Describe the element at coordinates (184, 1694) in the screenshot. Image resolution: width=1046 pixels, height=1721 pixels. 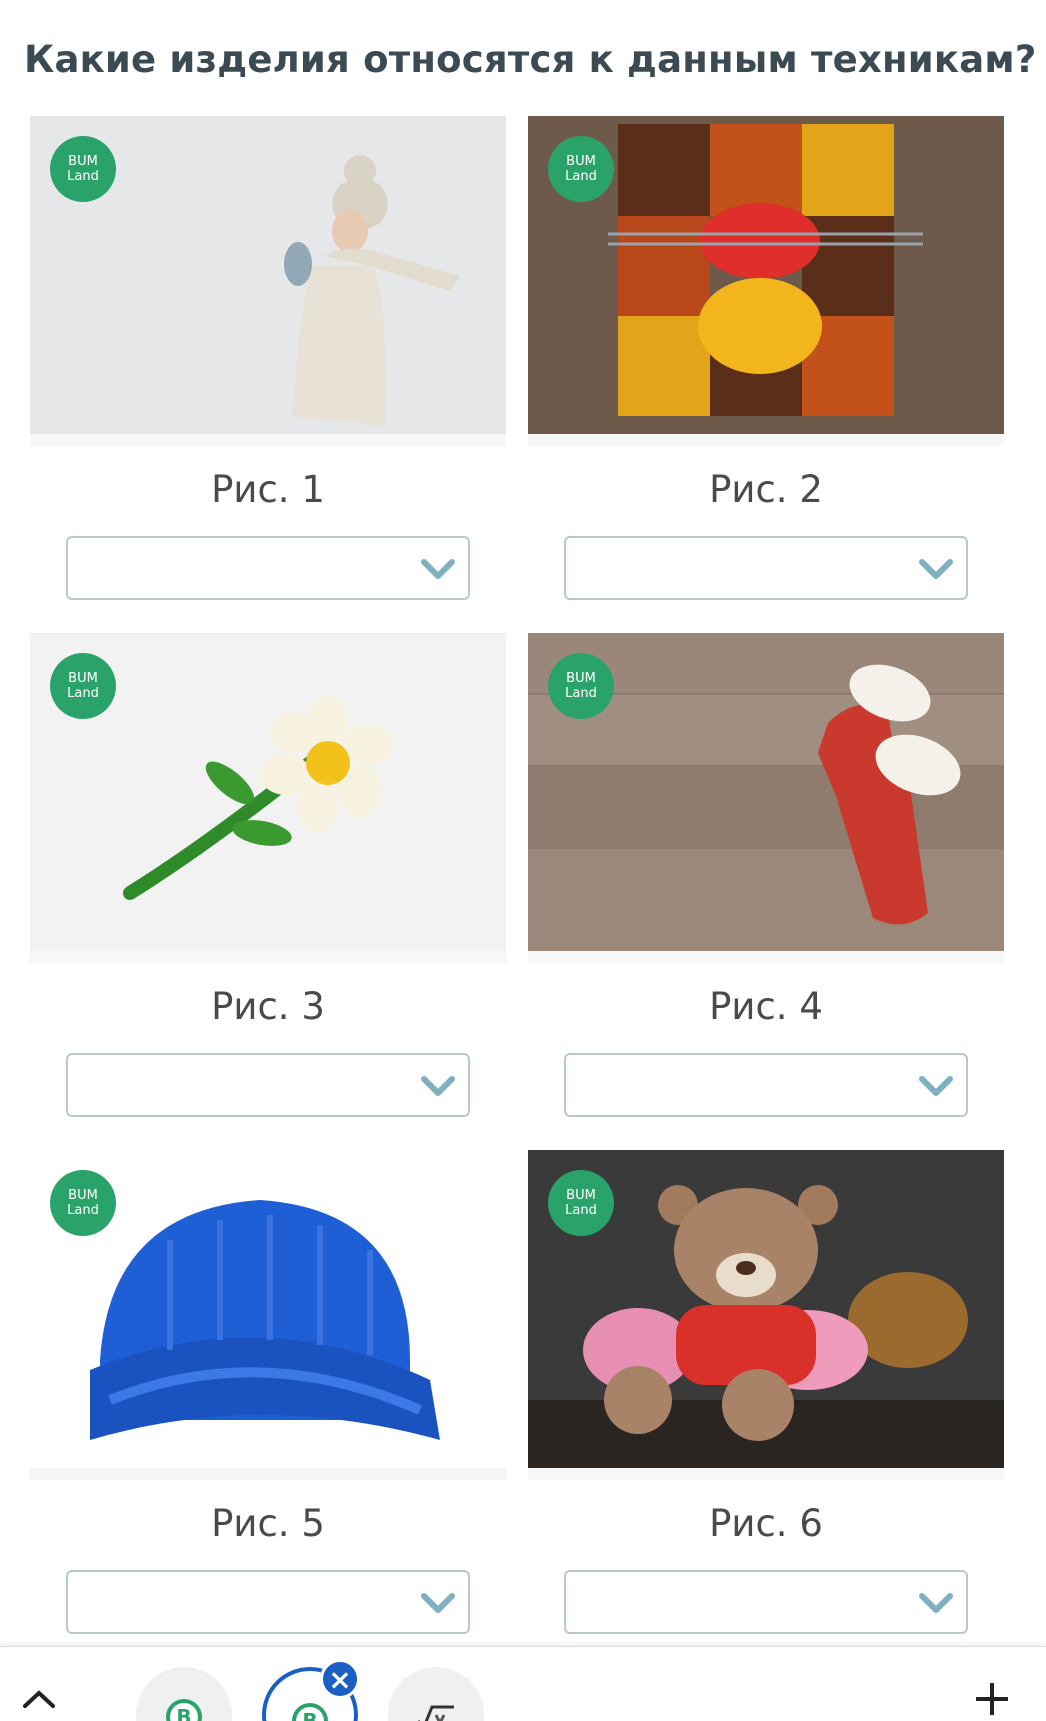
I see `tab-button-1: B` at that location.